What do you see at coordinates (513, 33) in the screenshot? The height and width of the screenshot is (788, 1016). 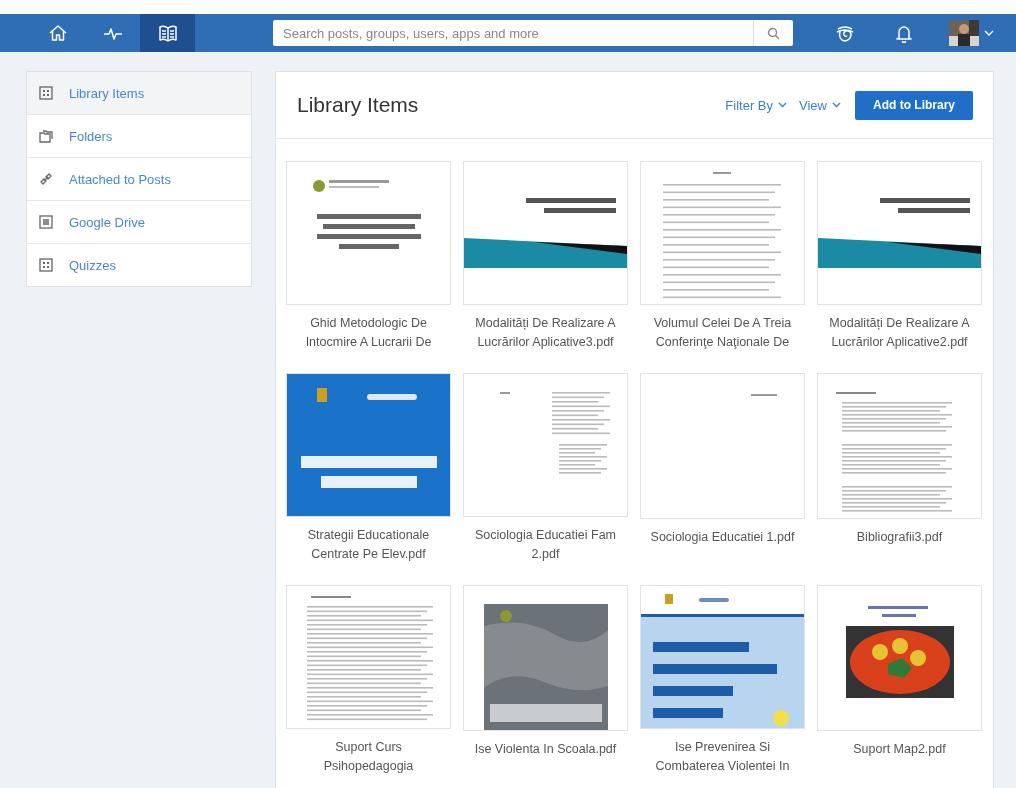 I see `search-field: Search posts, groups, users, apps and more` at bounding box center [513, 33].